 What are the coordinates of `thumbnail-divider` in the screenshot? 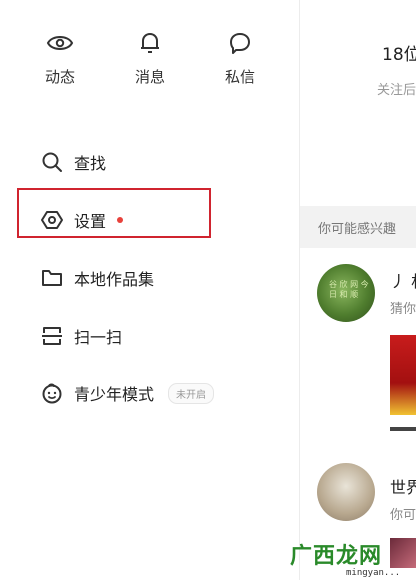 It's located at (403, 429).